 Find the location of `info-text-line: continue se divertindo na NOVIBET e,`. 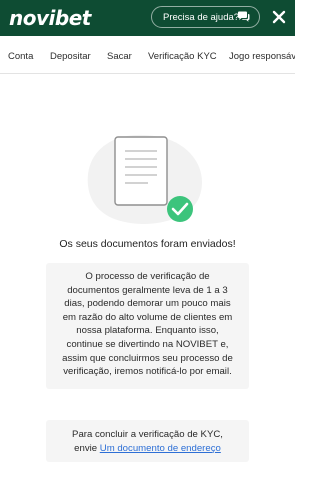

info-text-line: continue se divertindo na NOVIBET e, is located at coordinates (147, 344).